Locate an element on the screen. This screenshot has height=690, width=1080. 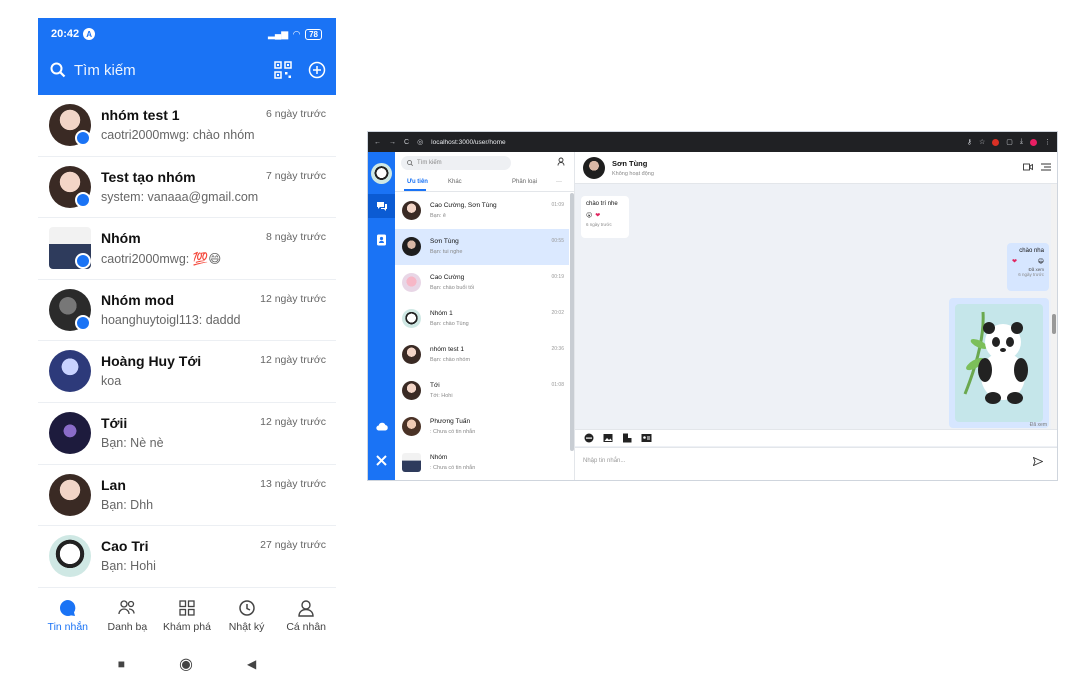
video-call-icon is located at coordinates (1028, 167).